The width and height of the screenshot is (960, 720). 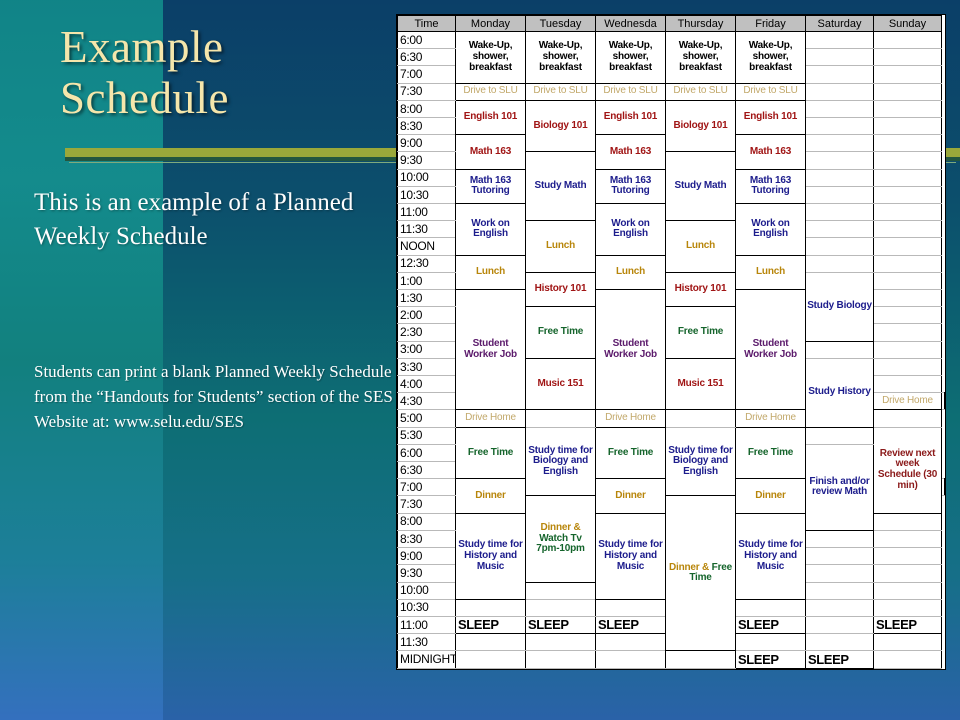 What do you see at coordinates (770, 418) in the screenshot?
I see `schedule-entry-friday: Drive Home` at bounding box center [770, 418].